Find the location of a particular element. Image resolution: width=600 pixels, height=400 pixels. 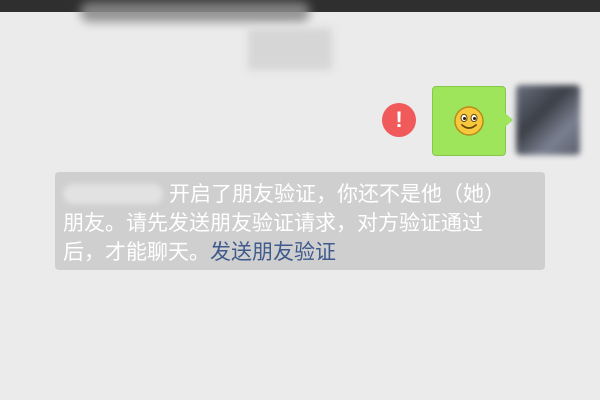

send-verification-link: 发送朋友验证 is located at coordinates (273, 252).